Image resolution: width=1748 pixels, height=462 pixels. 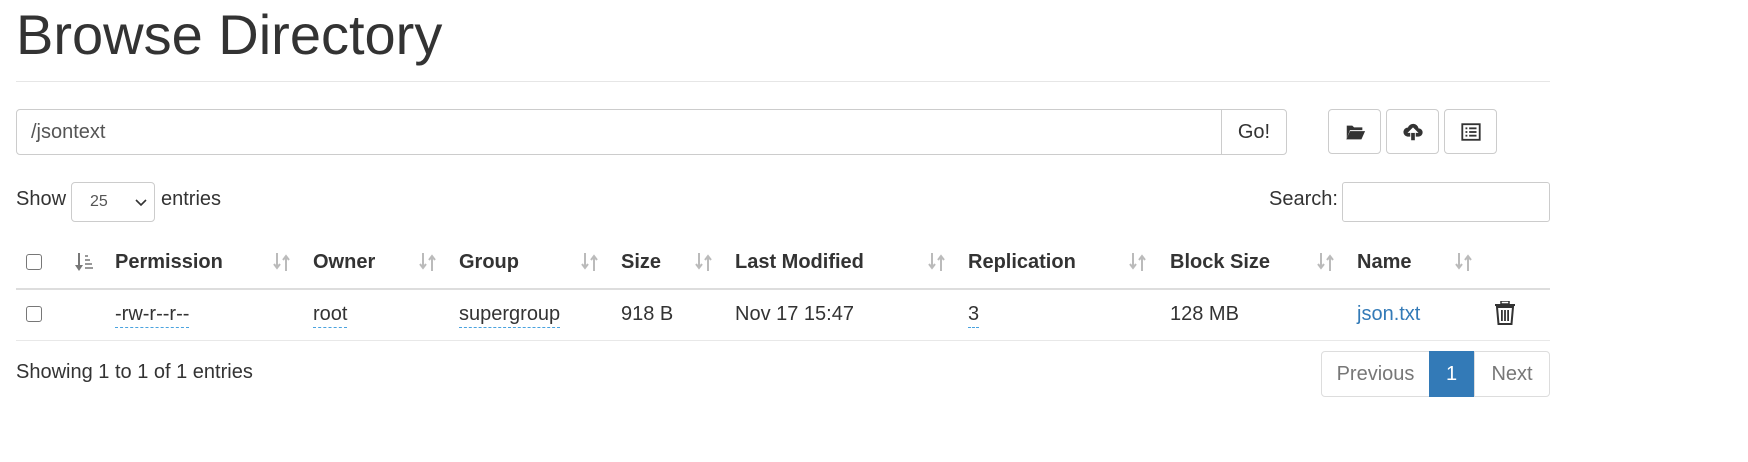 What do you see at coordinates (647, 314) in the screenshot?
I see `size-cell: 918 B` at bounding box center [647, 314].